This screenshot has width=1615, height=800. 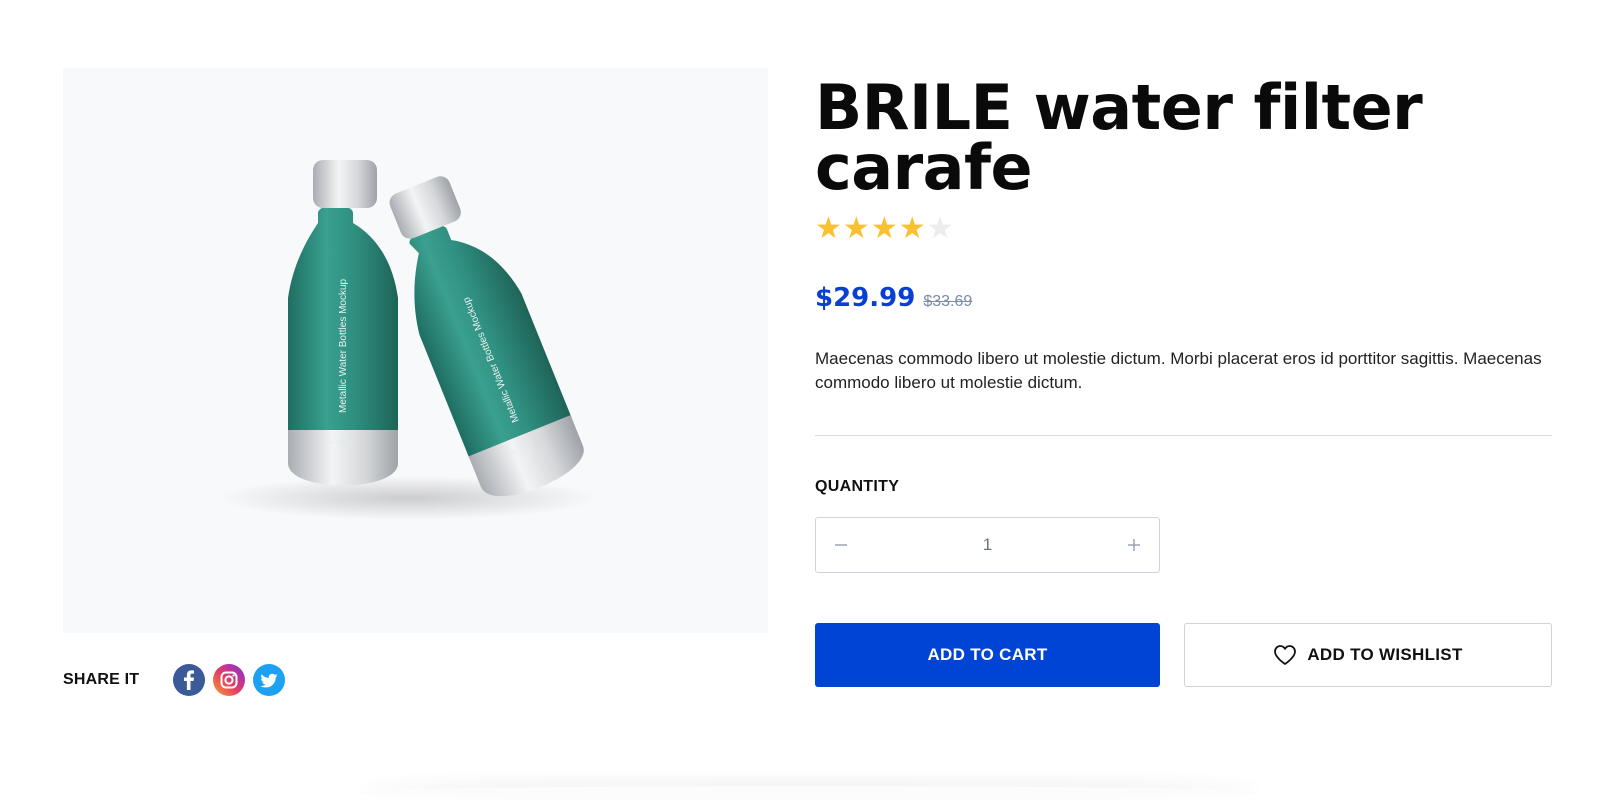 I want to click on quantity-input, so click(x=987, y=545).